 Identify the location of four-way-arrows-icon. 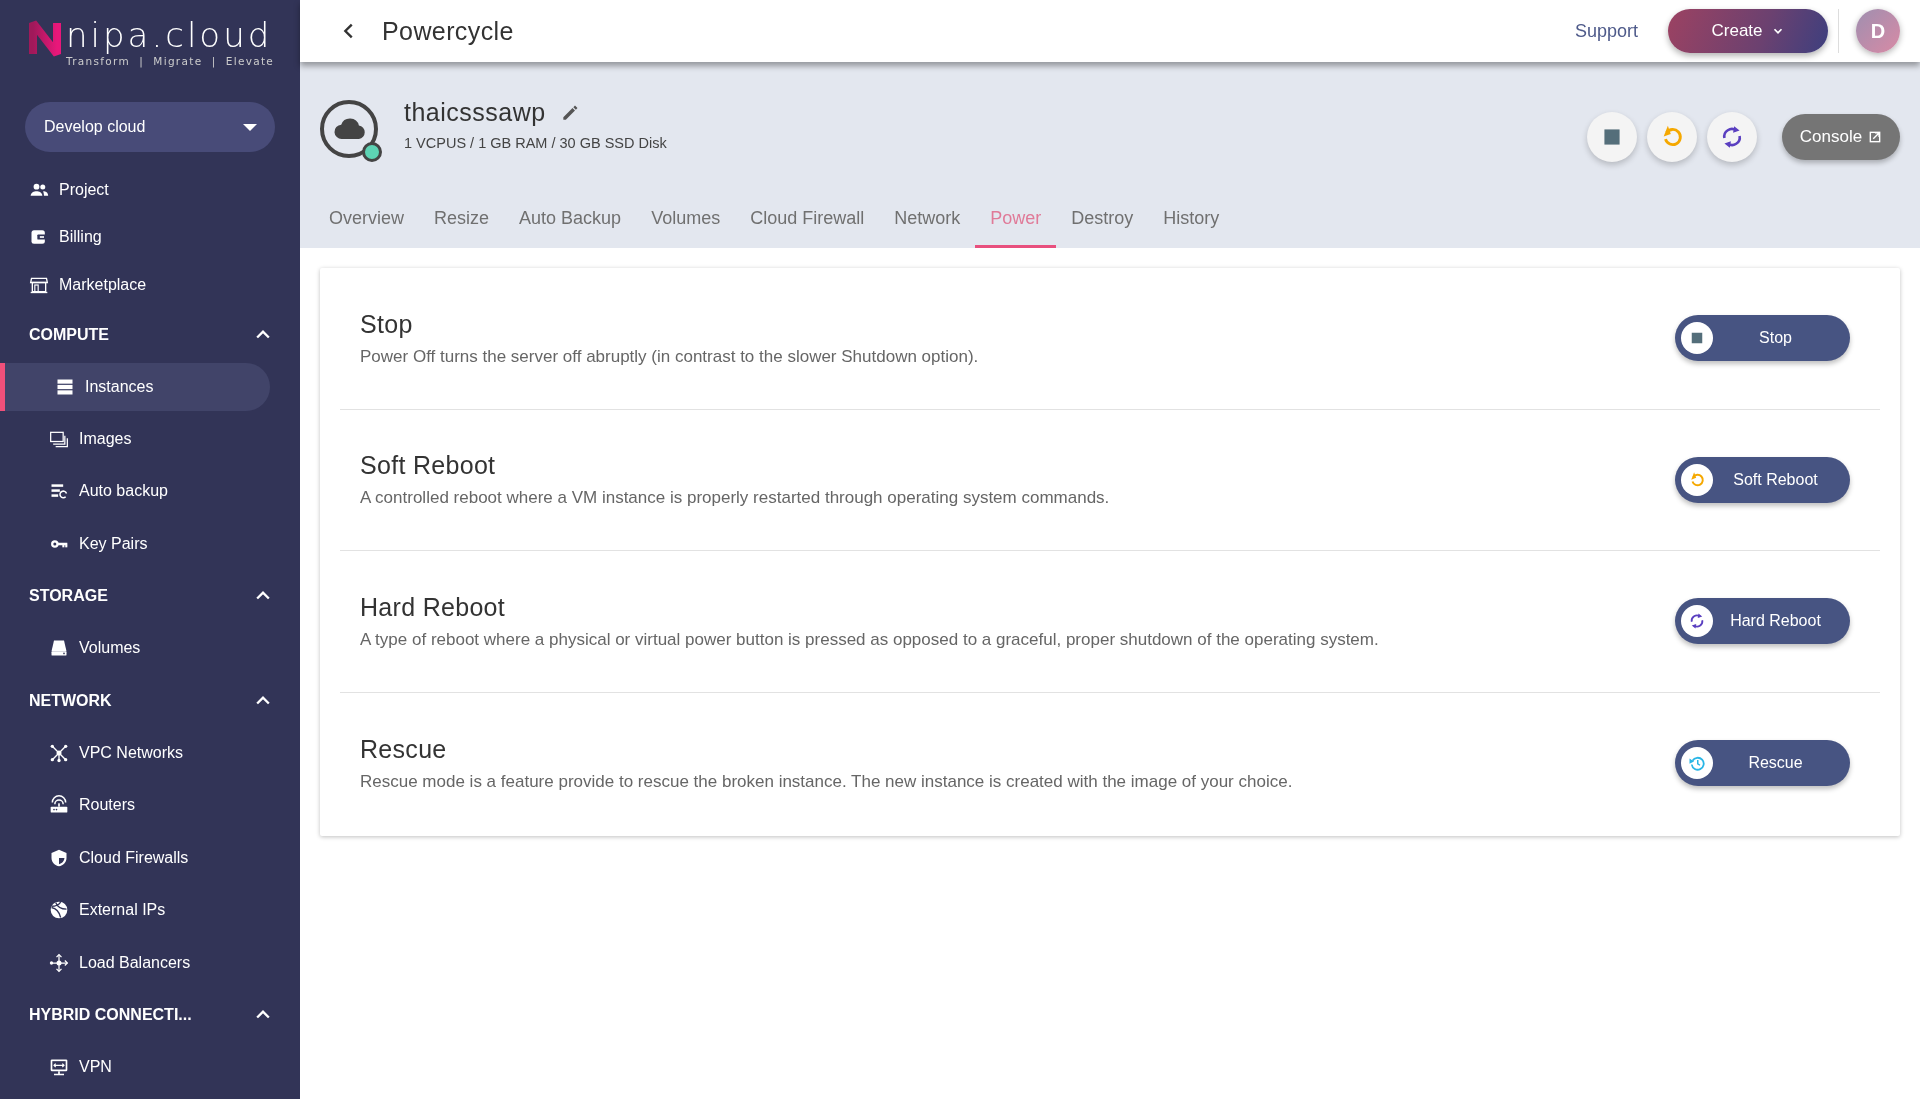
(59, 962).